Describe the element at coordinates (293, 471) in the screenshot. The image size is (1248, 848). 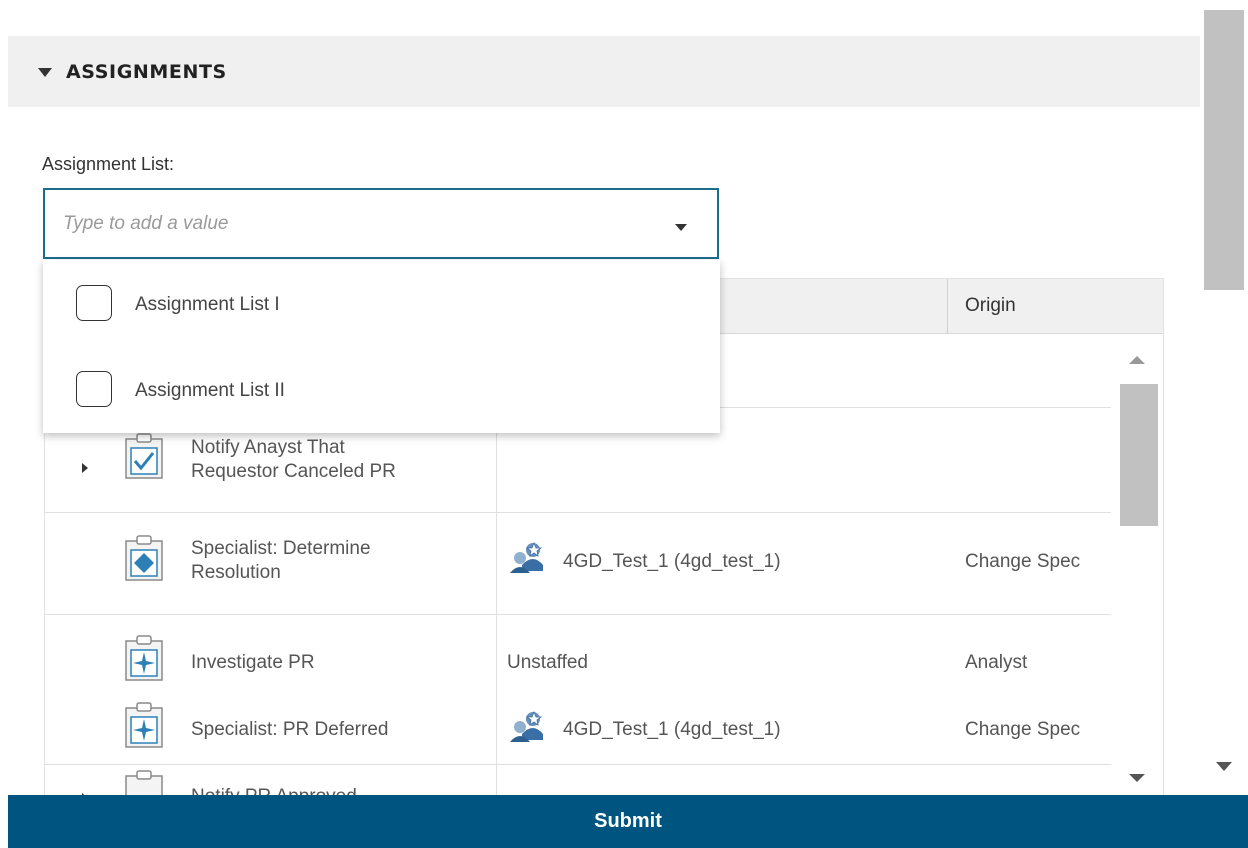
I see `task-name-line: Requestor Canceled PR` at that location.